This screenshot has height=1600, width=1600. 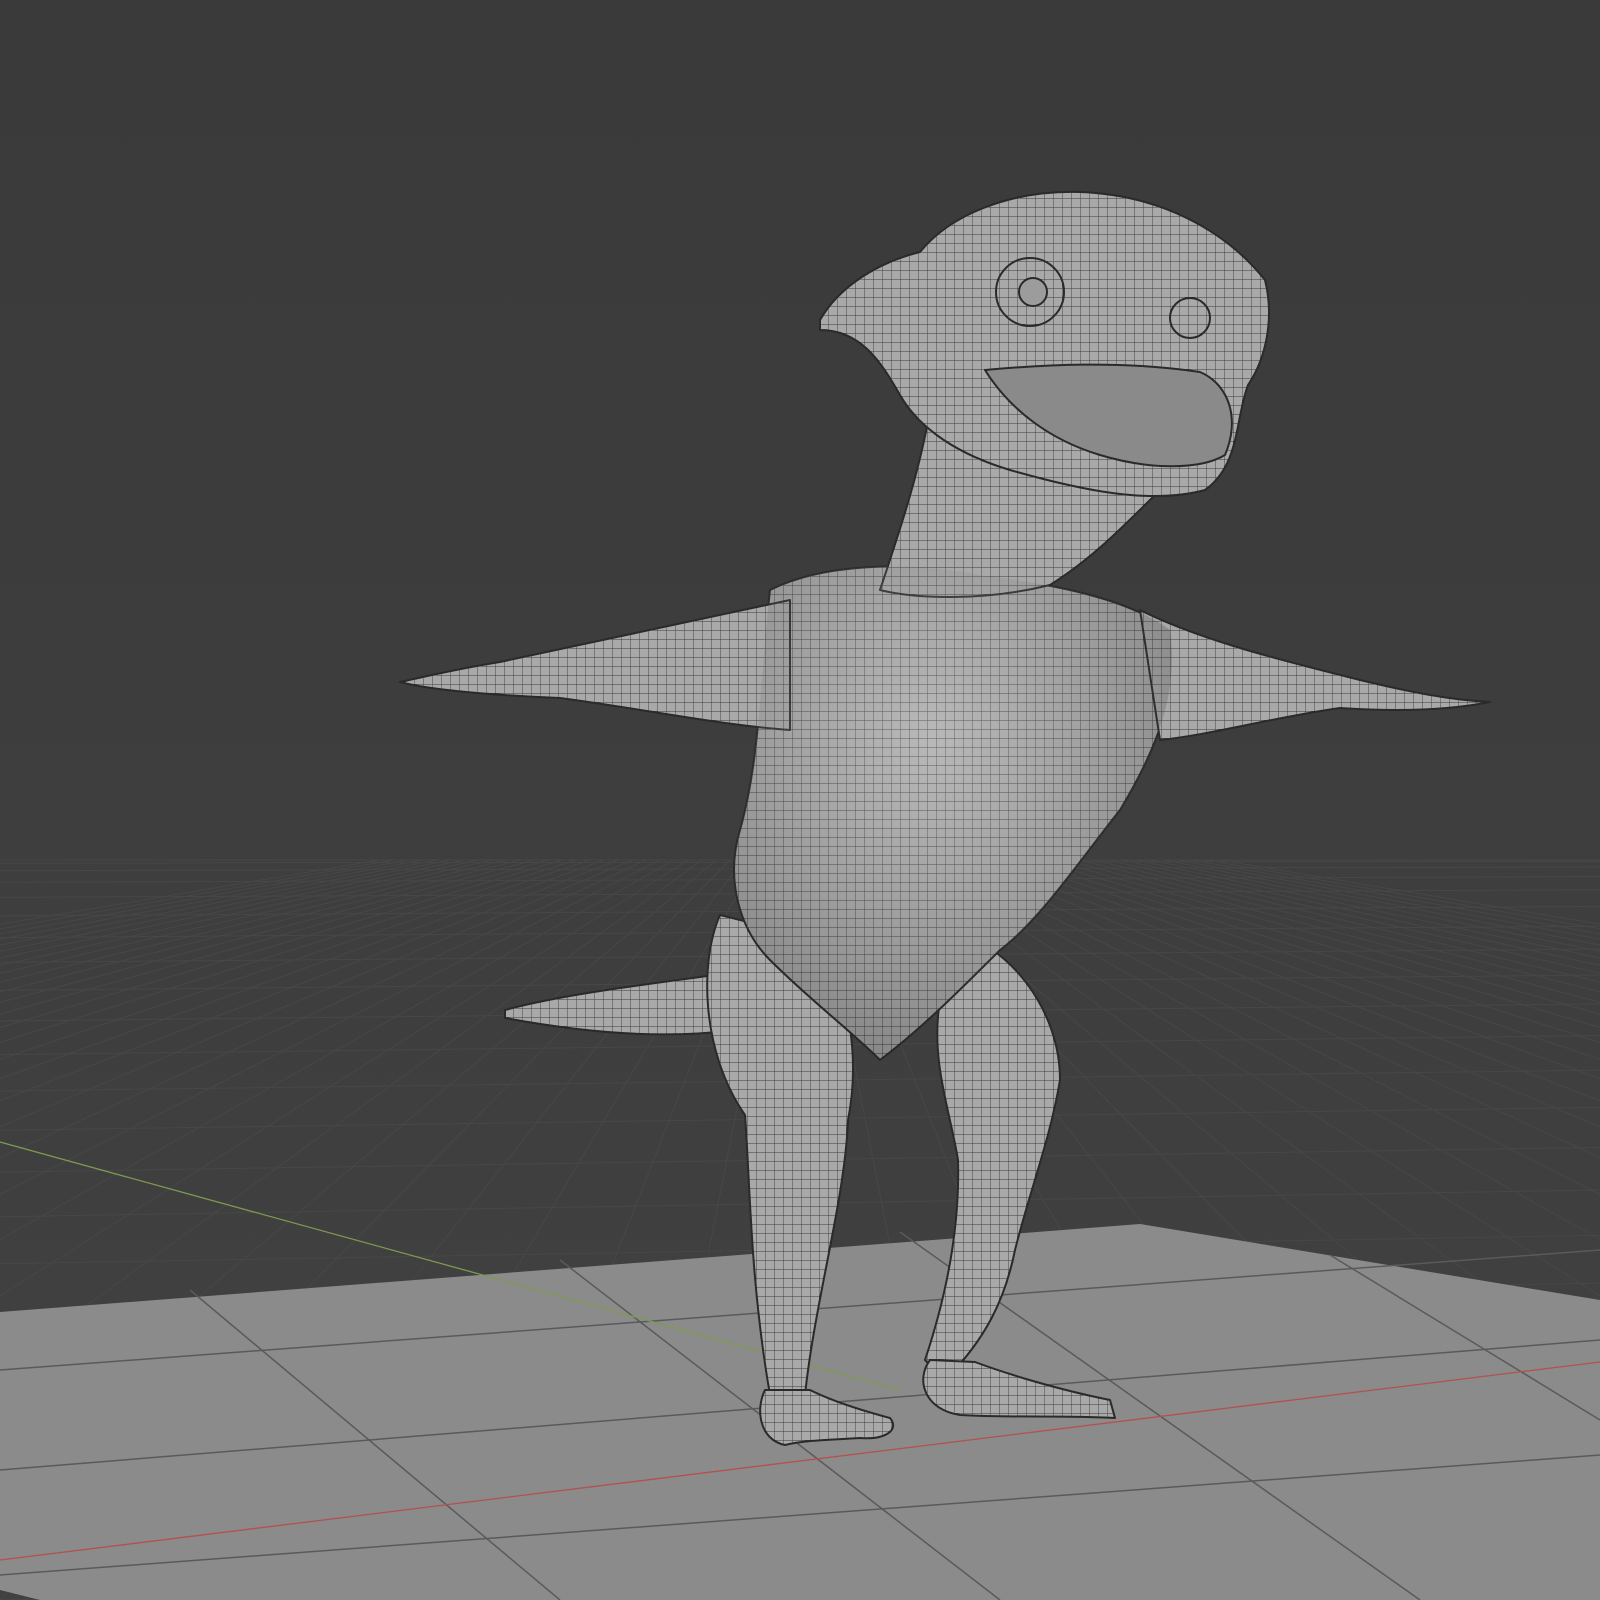 What do you see at coordinates (1190, 318) in the screenshot?
I see `right-eye` at bounding box center [1190, 318].